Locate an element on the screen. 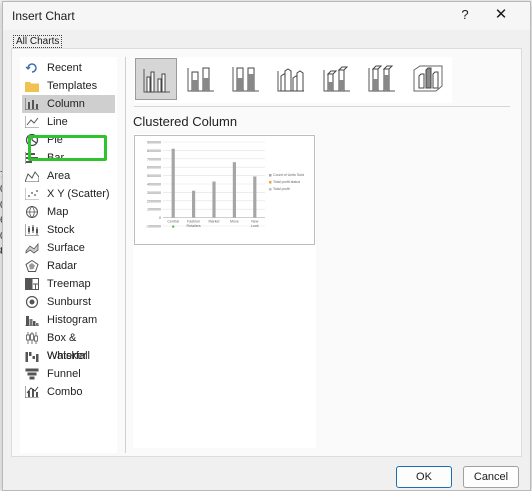 Image resolution: width=532 pixels, height=491 pixels. sidebar-item-label: Waterfall is located at coordinates (68, 356).